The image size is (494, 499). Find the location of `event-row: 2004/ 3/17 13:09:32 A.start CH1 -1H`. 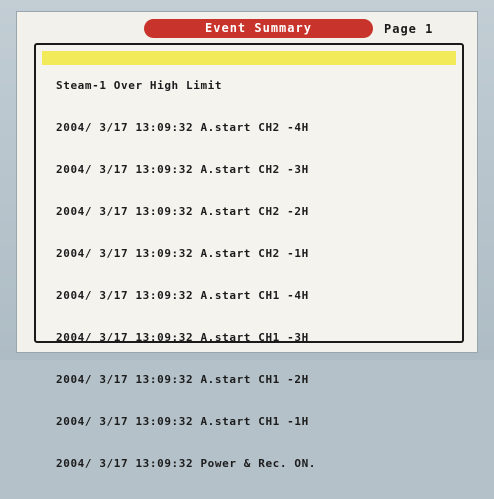

event-row: 2004/ 3/17 13:09:32 A.start CH1 -1H is located at coordinates (256, 422).